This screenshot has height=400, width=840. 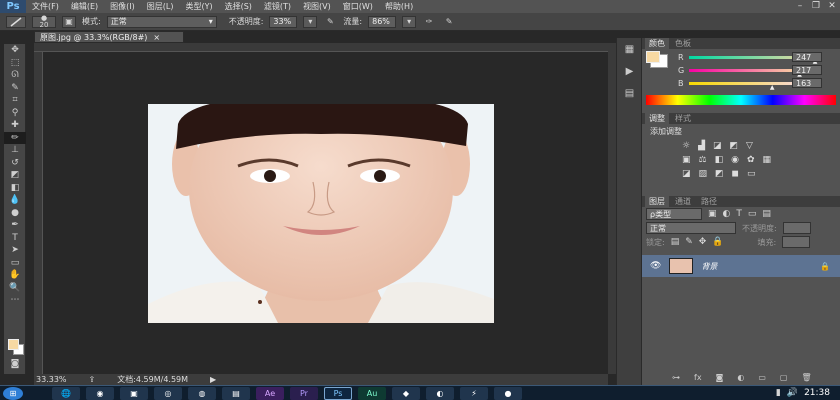 I want to click on taskbar-app-1-icon: 🌐, so click(x=66, y=393).